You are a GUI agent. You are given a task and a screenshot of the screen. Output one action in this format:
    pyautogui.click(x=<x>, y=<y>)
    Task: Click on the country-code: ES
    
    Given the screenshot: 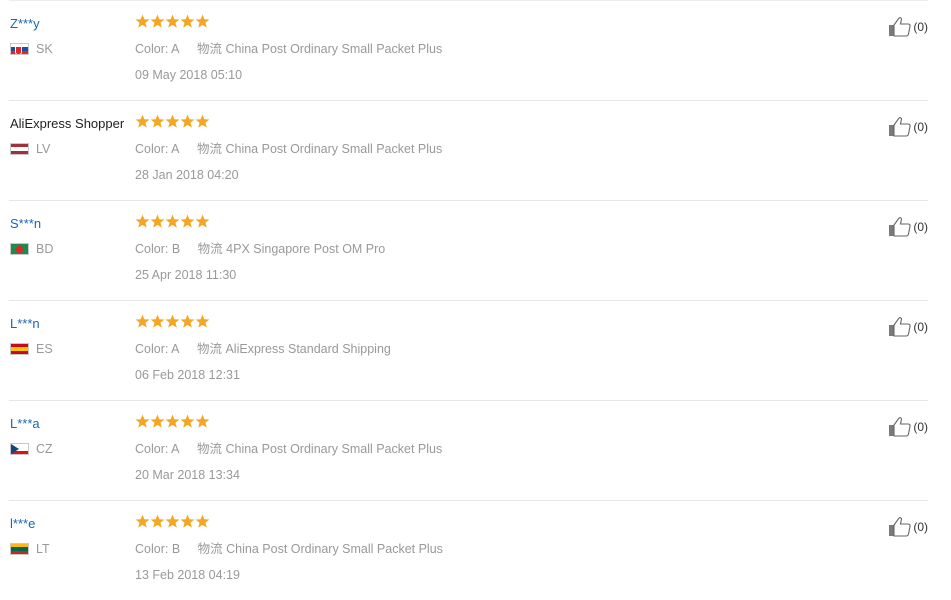 What is the action you would take?
    pyautogui.click(x=44, y=349)
    